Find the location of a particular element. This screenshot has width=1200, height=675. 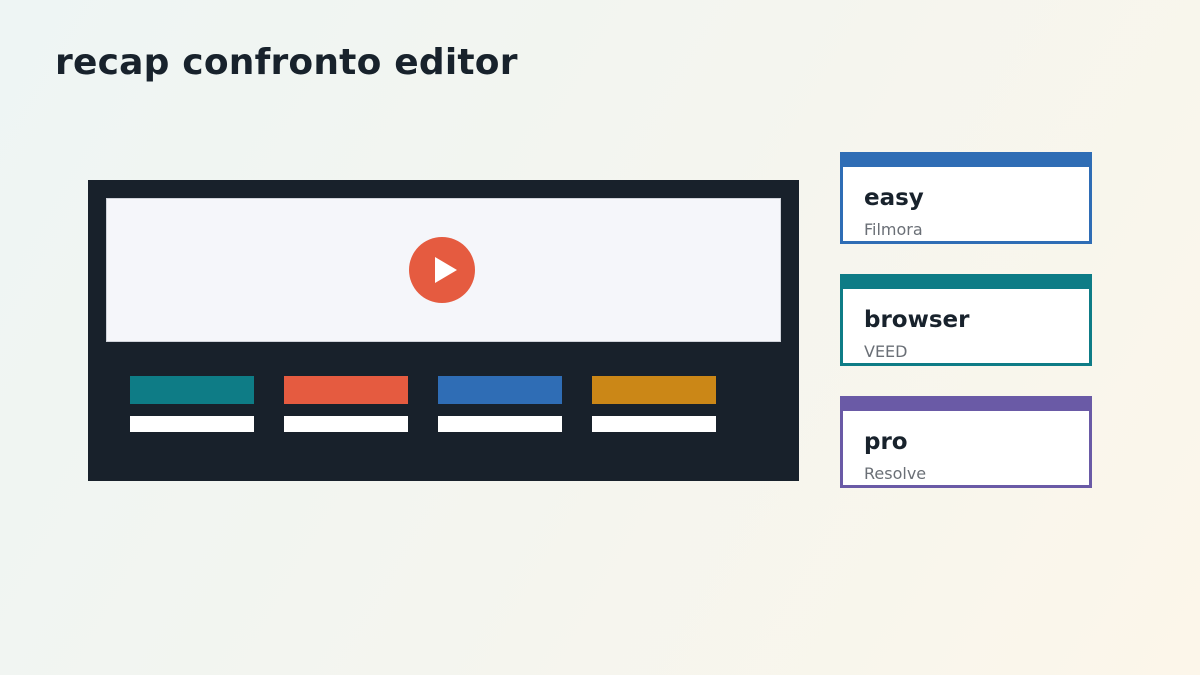

play-button is located at coordinates (442, 270).